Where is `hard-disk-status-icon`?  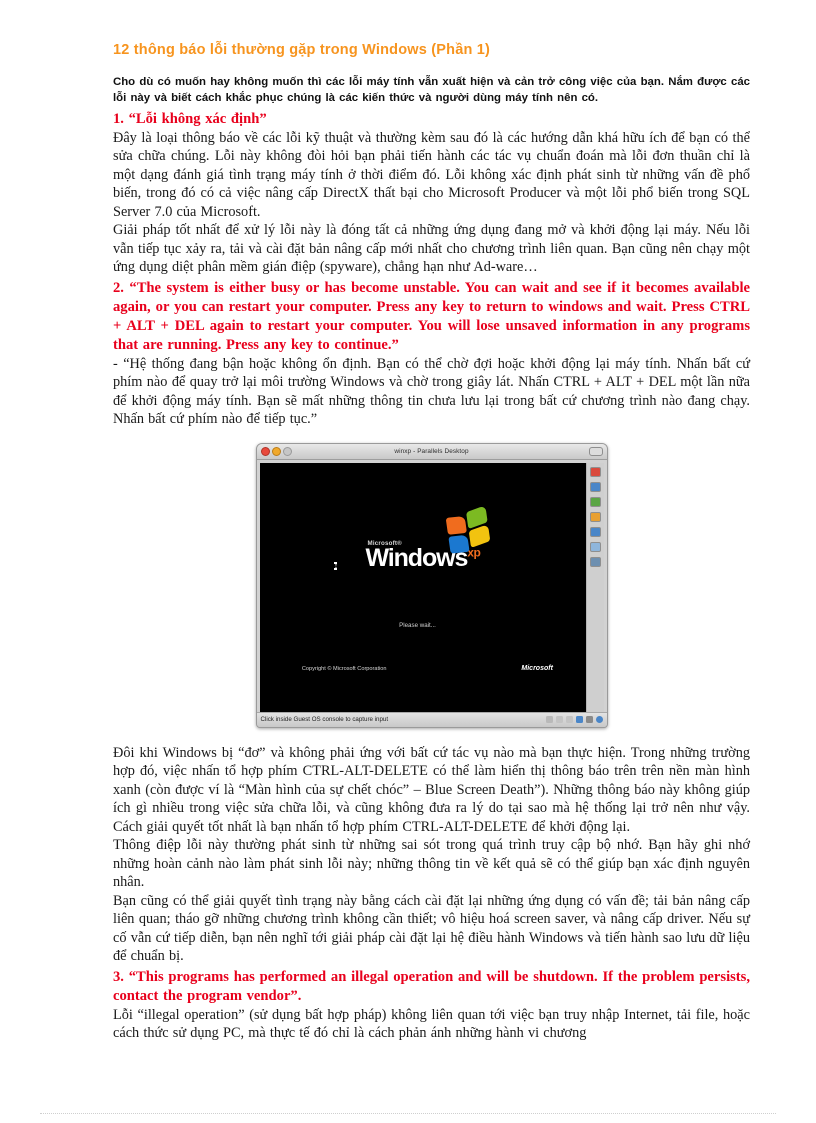 hard-disk-status-icon is located at coordinates (549, 720).